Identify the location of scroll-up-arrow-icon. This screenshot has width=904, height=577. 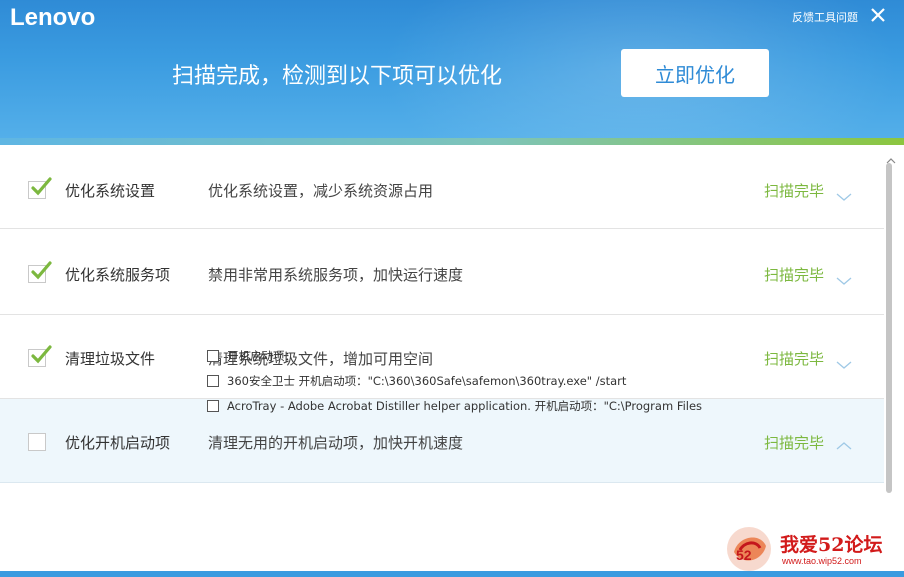
(891, 157).